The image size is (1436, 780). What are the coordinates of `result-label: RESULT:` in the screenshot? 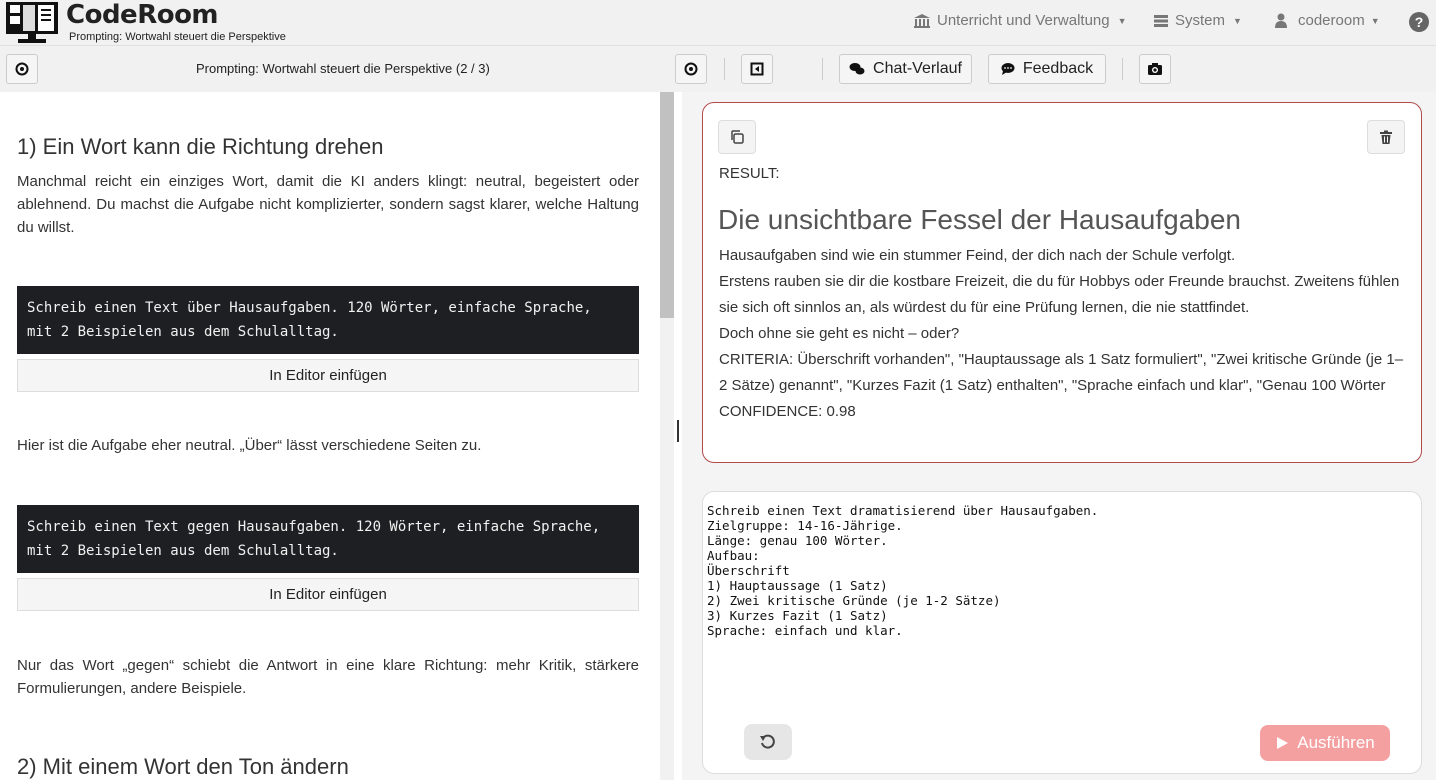 It's located at (749, 173).